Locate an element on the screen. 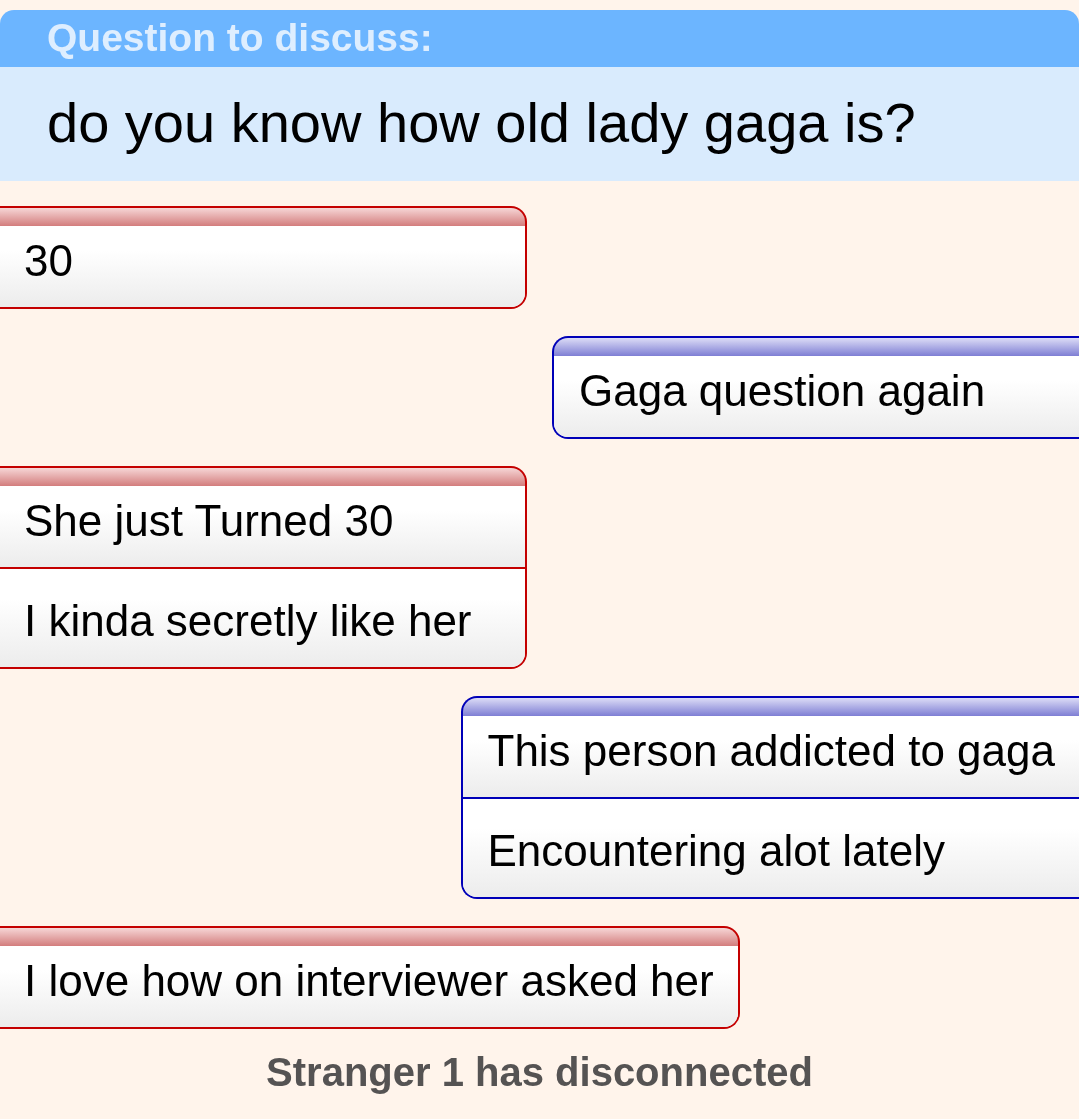 This screenshot has width=1079, height=1119. message-text: Encountering alot lately is located at coordinates (770, 847).